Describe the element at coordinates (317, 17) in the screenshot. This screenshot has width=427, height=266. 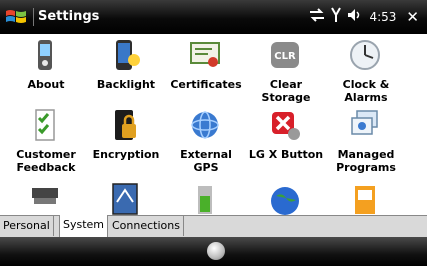
I see `connectivity-icon` at that location.